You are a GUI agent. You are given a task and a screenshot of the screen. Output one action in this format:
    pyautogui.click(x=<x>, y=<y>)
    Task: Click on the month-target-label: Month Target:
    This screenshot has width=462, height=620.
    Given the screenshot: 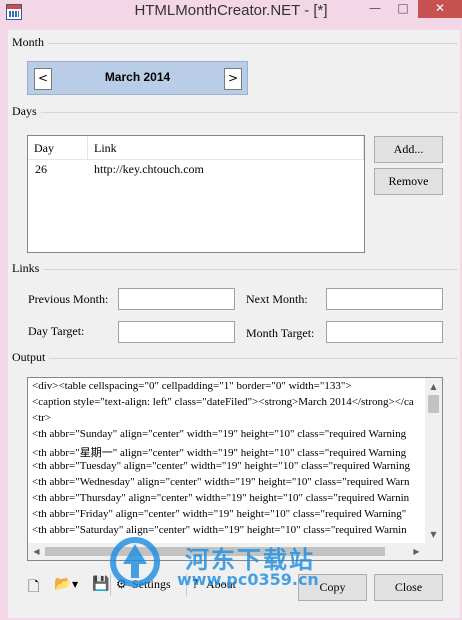 What is the action you would take?
    pyautogui.click(x=280, y=333)
    